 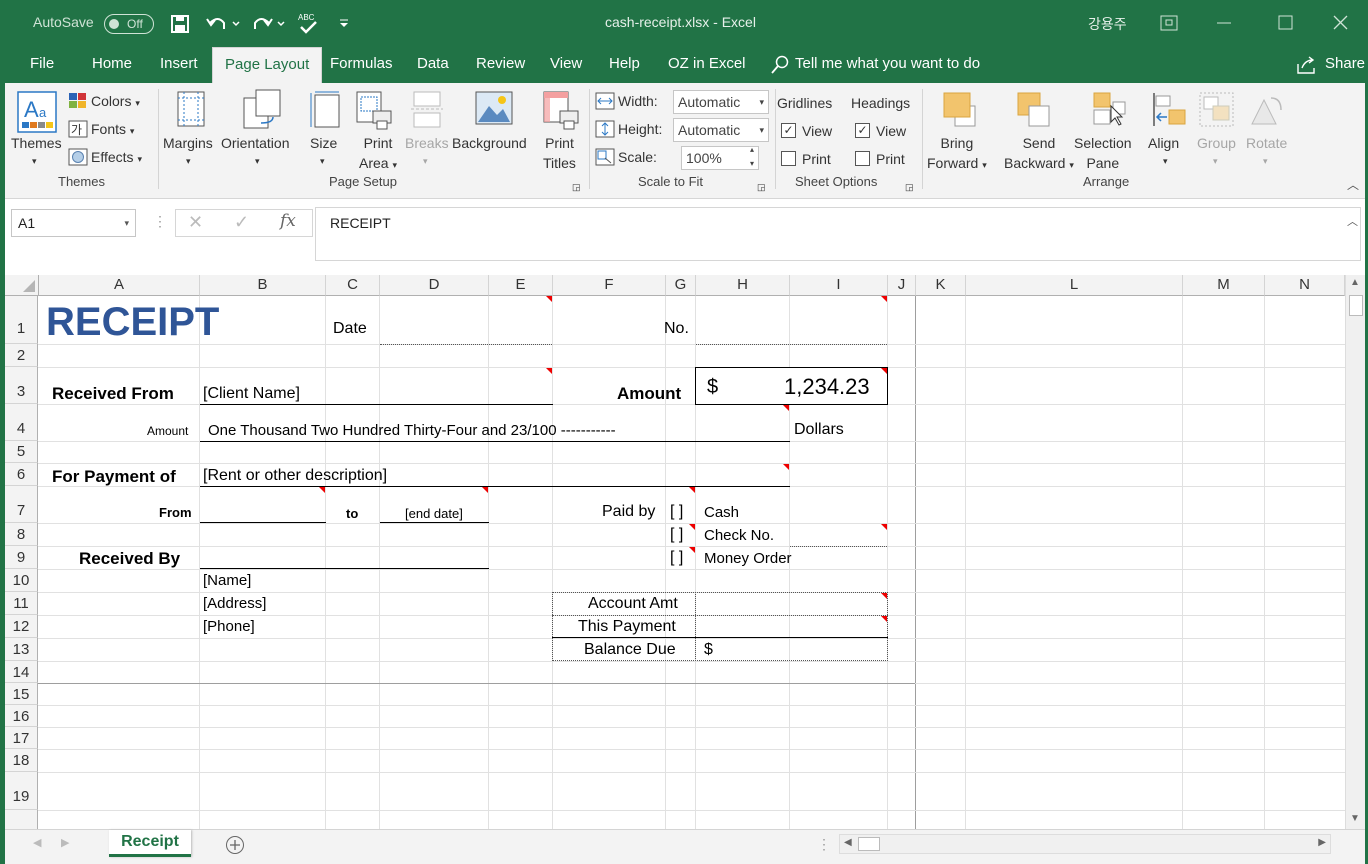 What do you see at coordinates (263, 110) in the screenshot?
I see `orientation-icon` at bounding box center [263, 110].